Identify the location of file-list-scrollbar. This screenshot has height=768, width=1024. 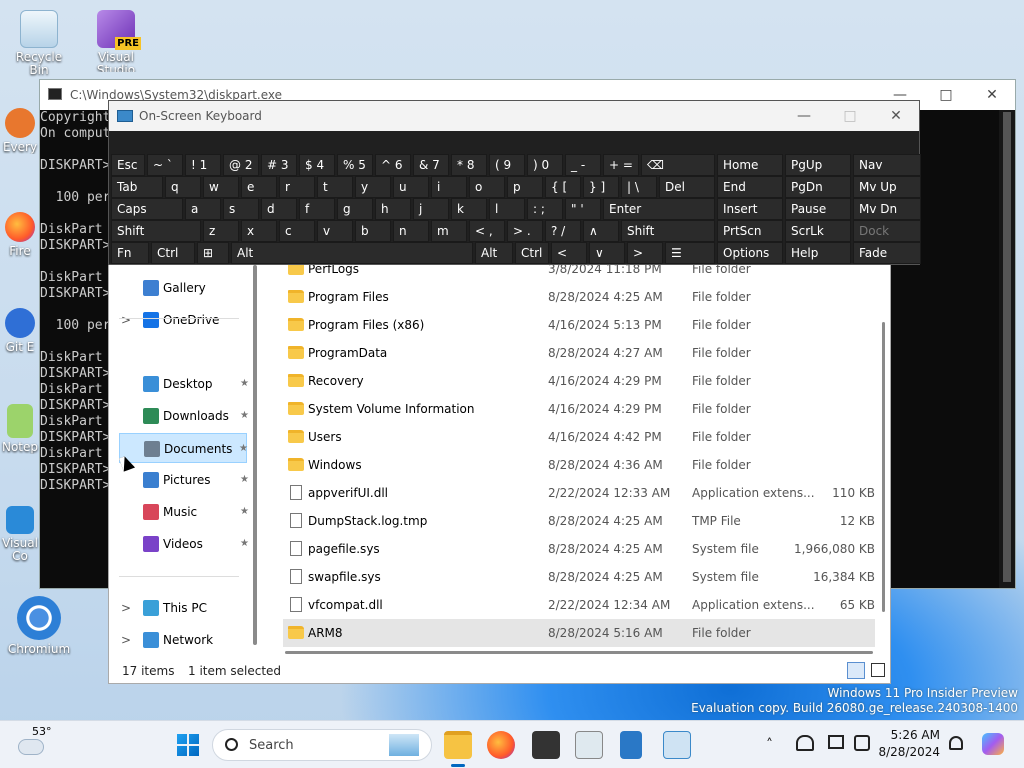
(883, 467).